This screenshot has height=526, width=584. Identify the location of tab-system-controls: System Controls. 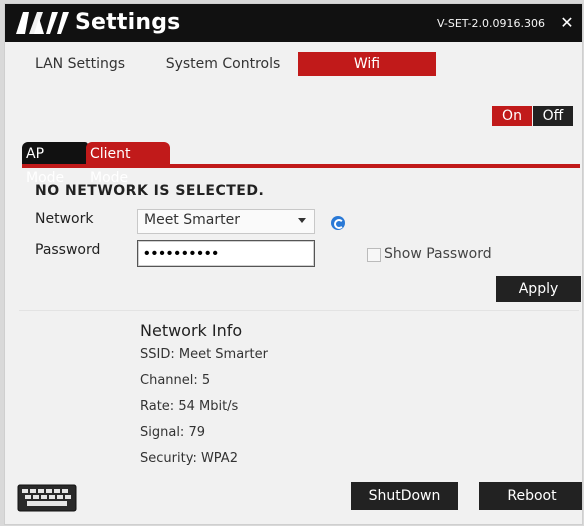
(223, 64).